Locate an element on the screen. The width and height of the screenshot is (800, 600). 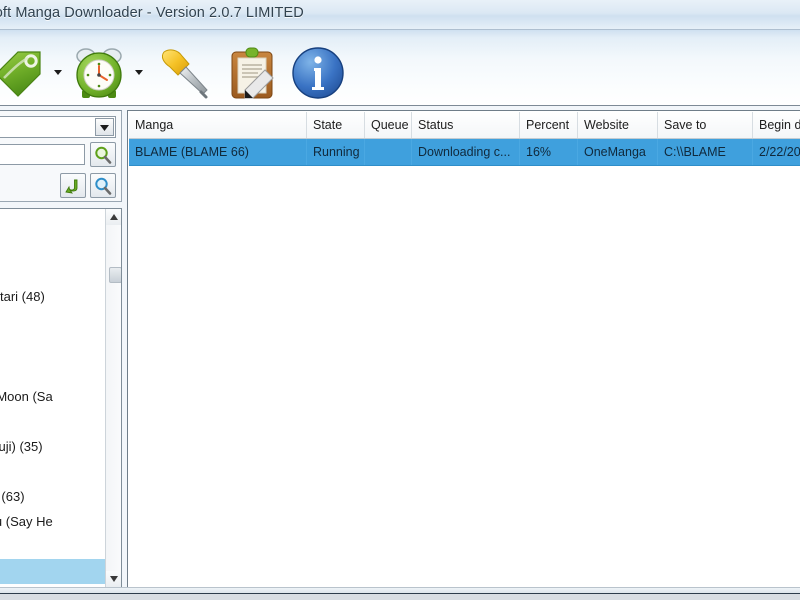
grid-column-header: Percent is located at coordinates (549, 125).